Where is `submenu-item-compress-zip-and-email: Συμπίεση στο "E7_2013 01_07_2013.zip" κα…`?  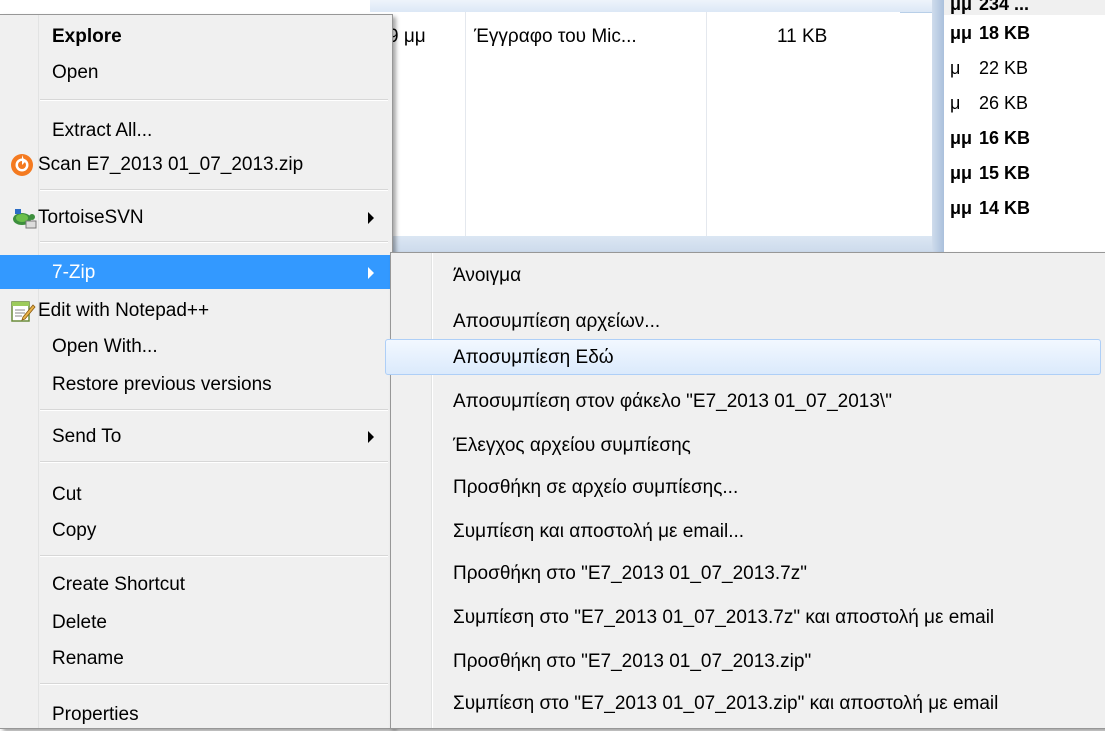 submenu-item-compress-zip-and-email: Συμπίεση στο "E7_2013 01_07_2013.zip" κα… is located at coordinates (748, 703).